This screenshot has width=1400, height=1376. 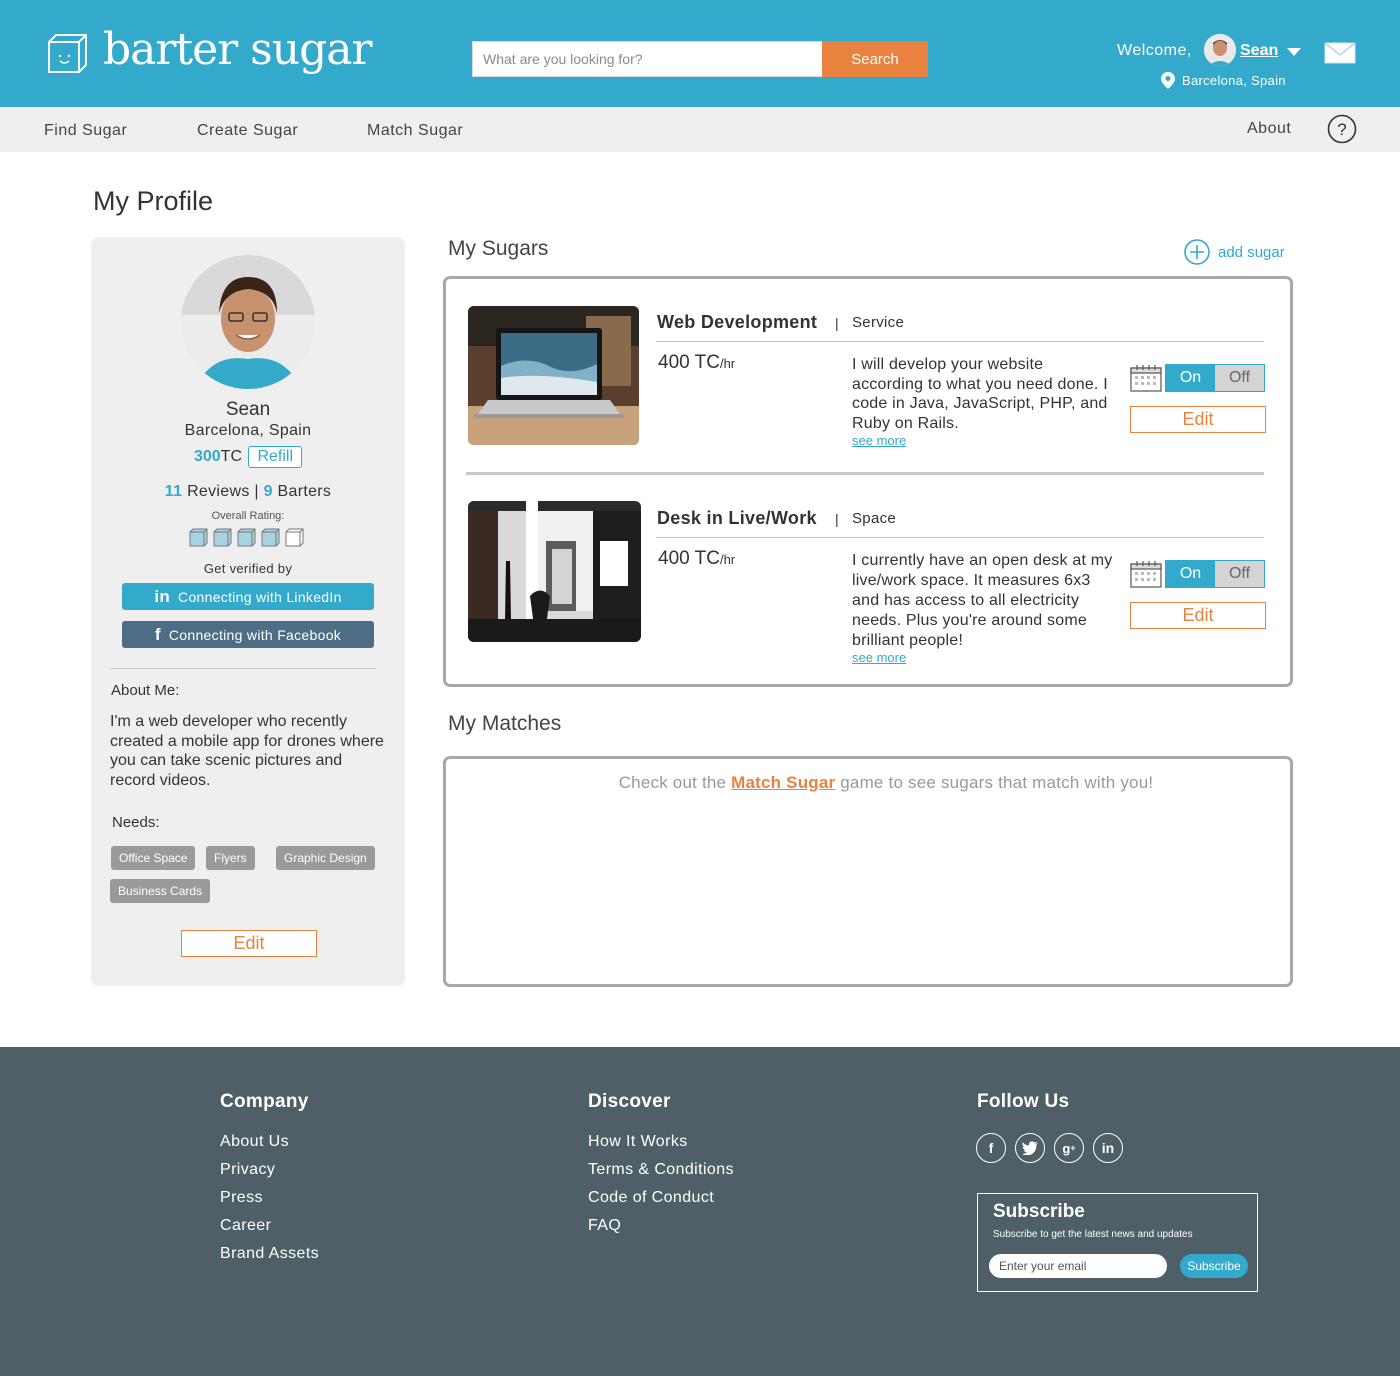 I want to click on connect-linkedin-button: in Connecting with LinkedIn, so click(x=248, y=596).